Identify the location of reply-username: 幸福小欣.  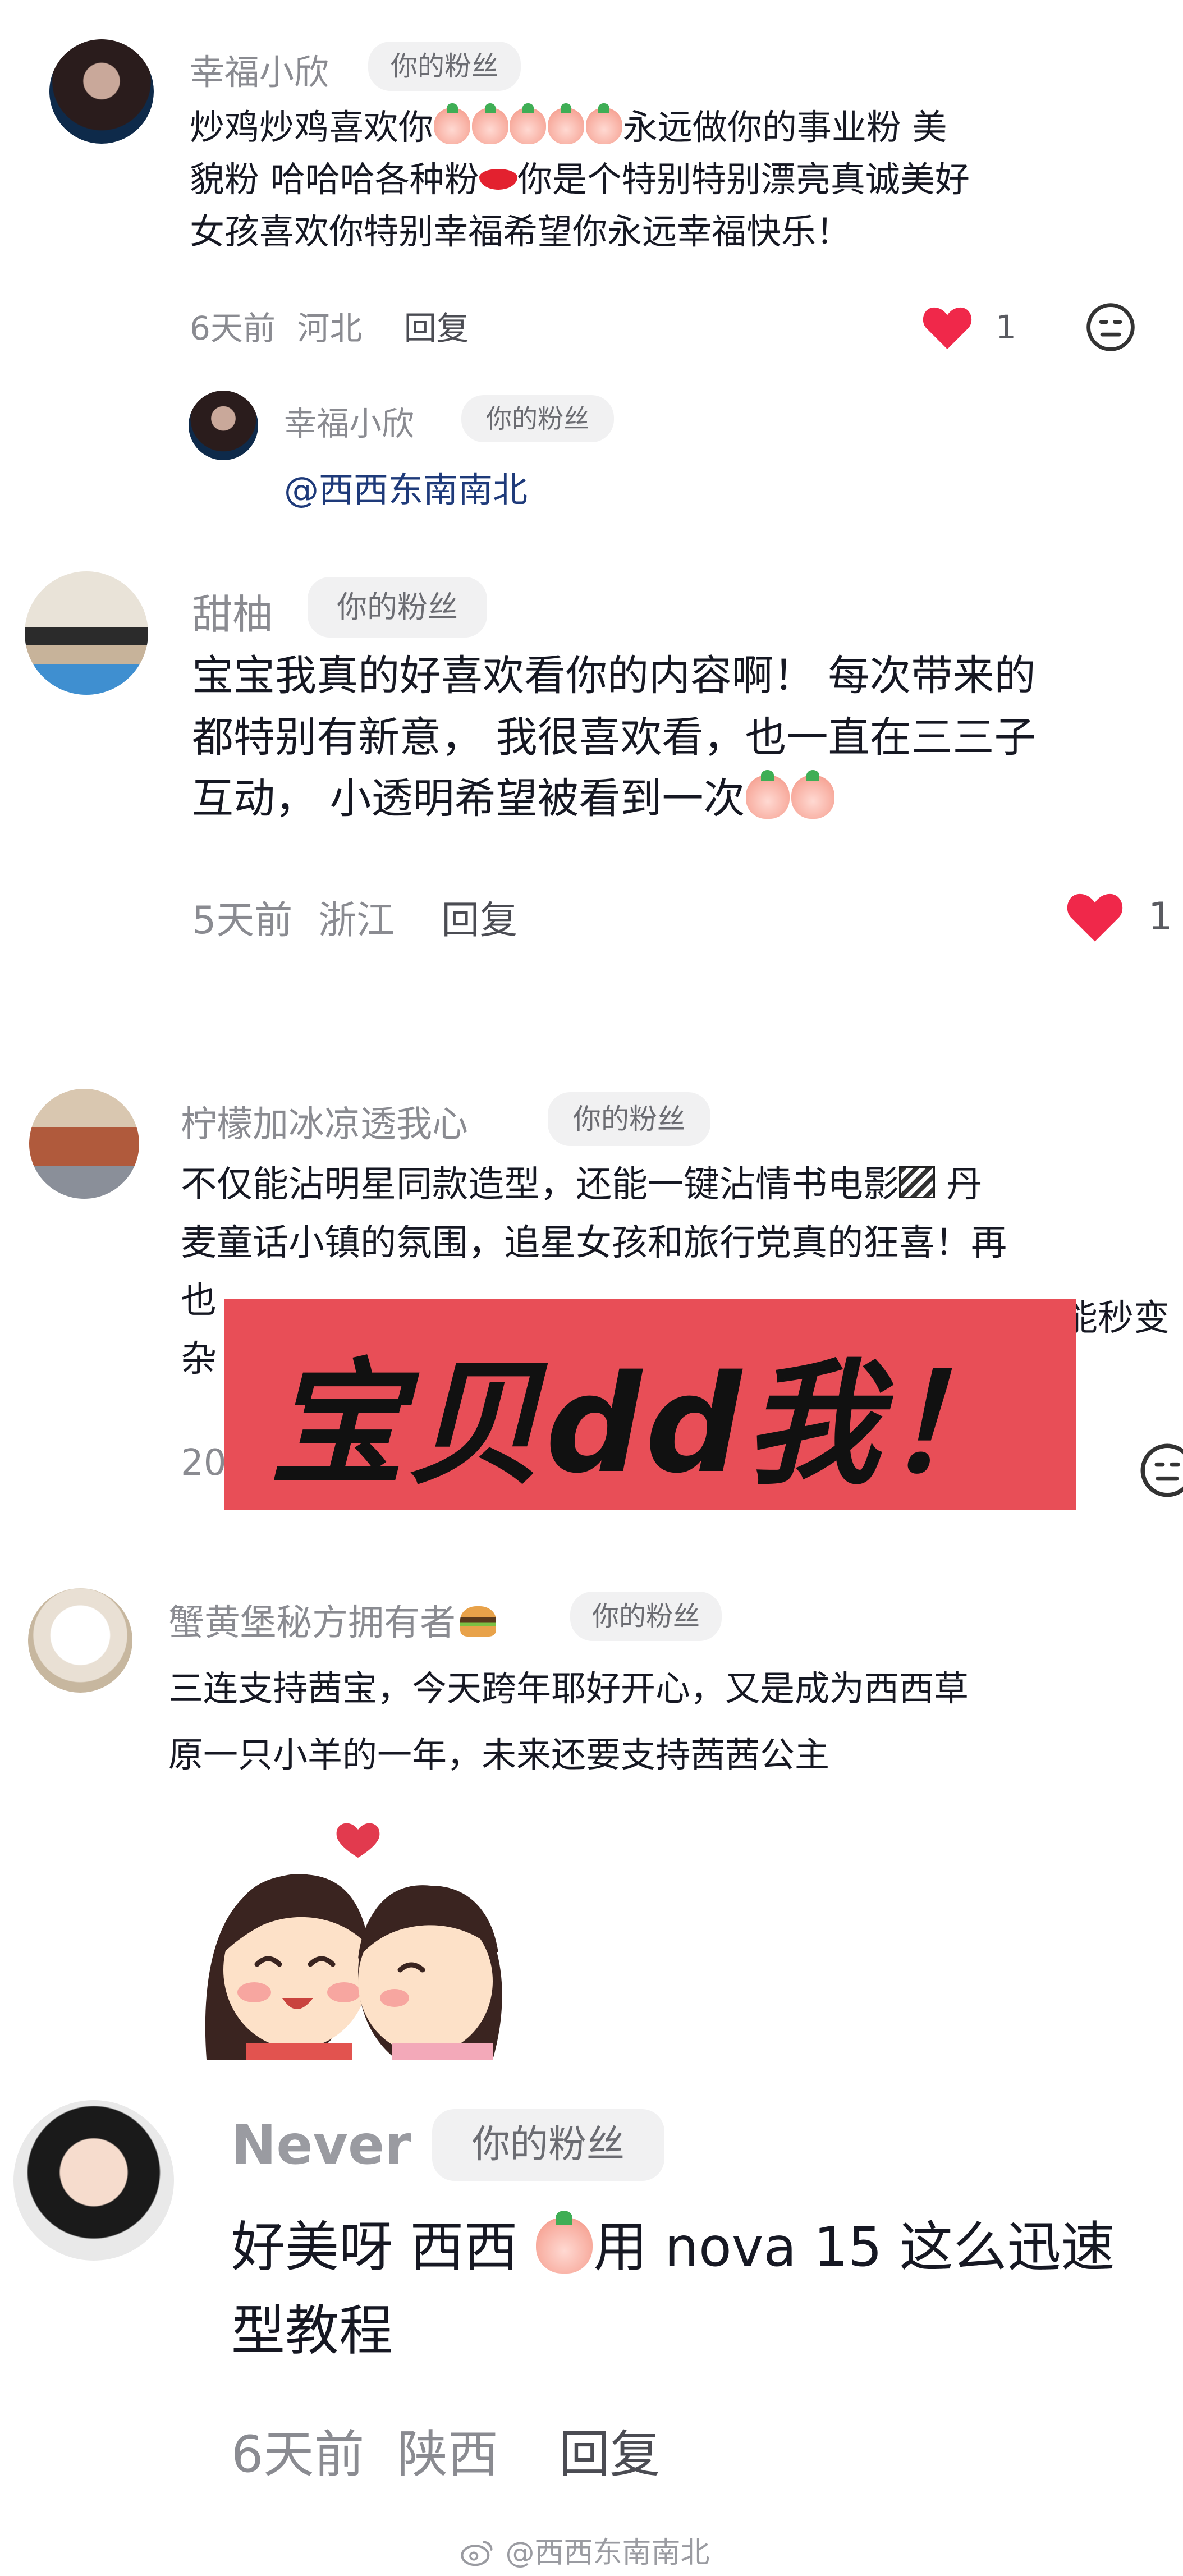
(349, 420).